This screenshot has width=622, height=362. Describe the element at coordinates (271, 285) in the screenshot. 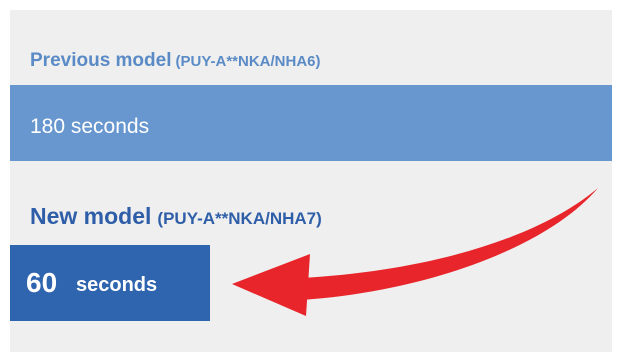

I see `arrow-head` at that location.